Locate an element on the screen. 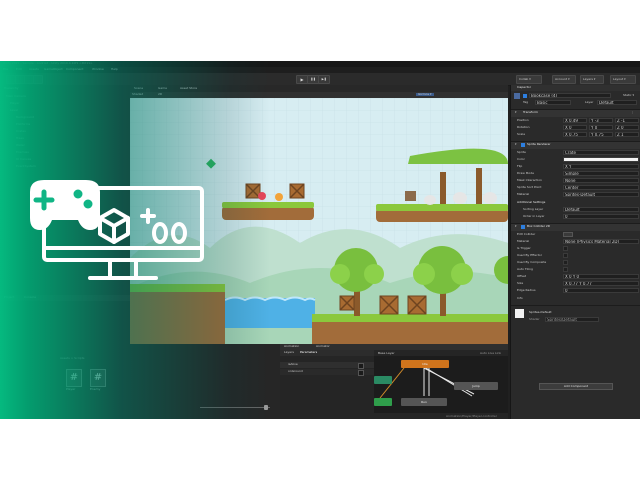 This screenshot has width=640, height=480. state-any is located at coordinates (383, 402).